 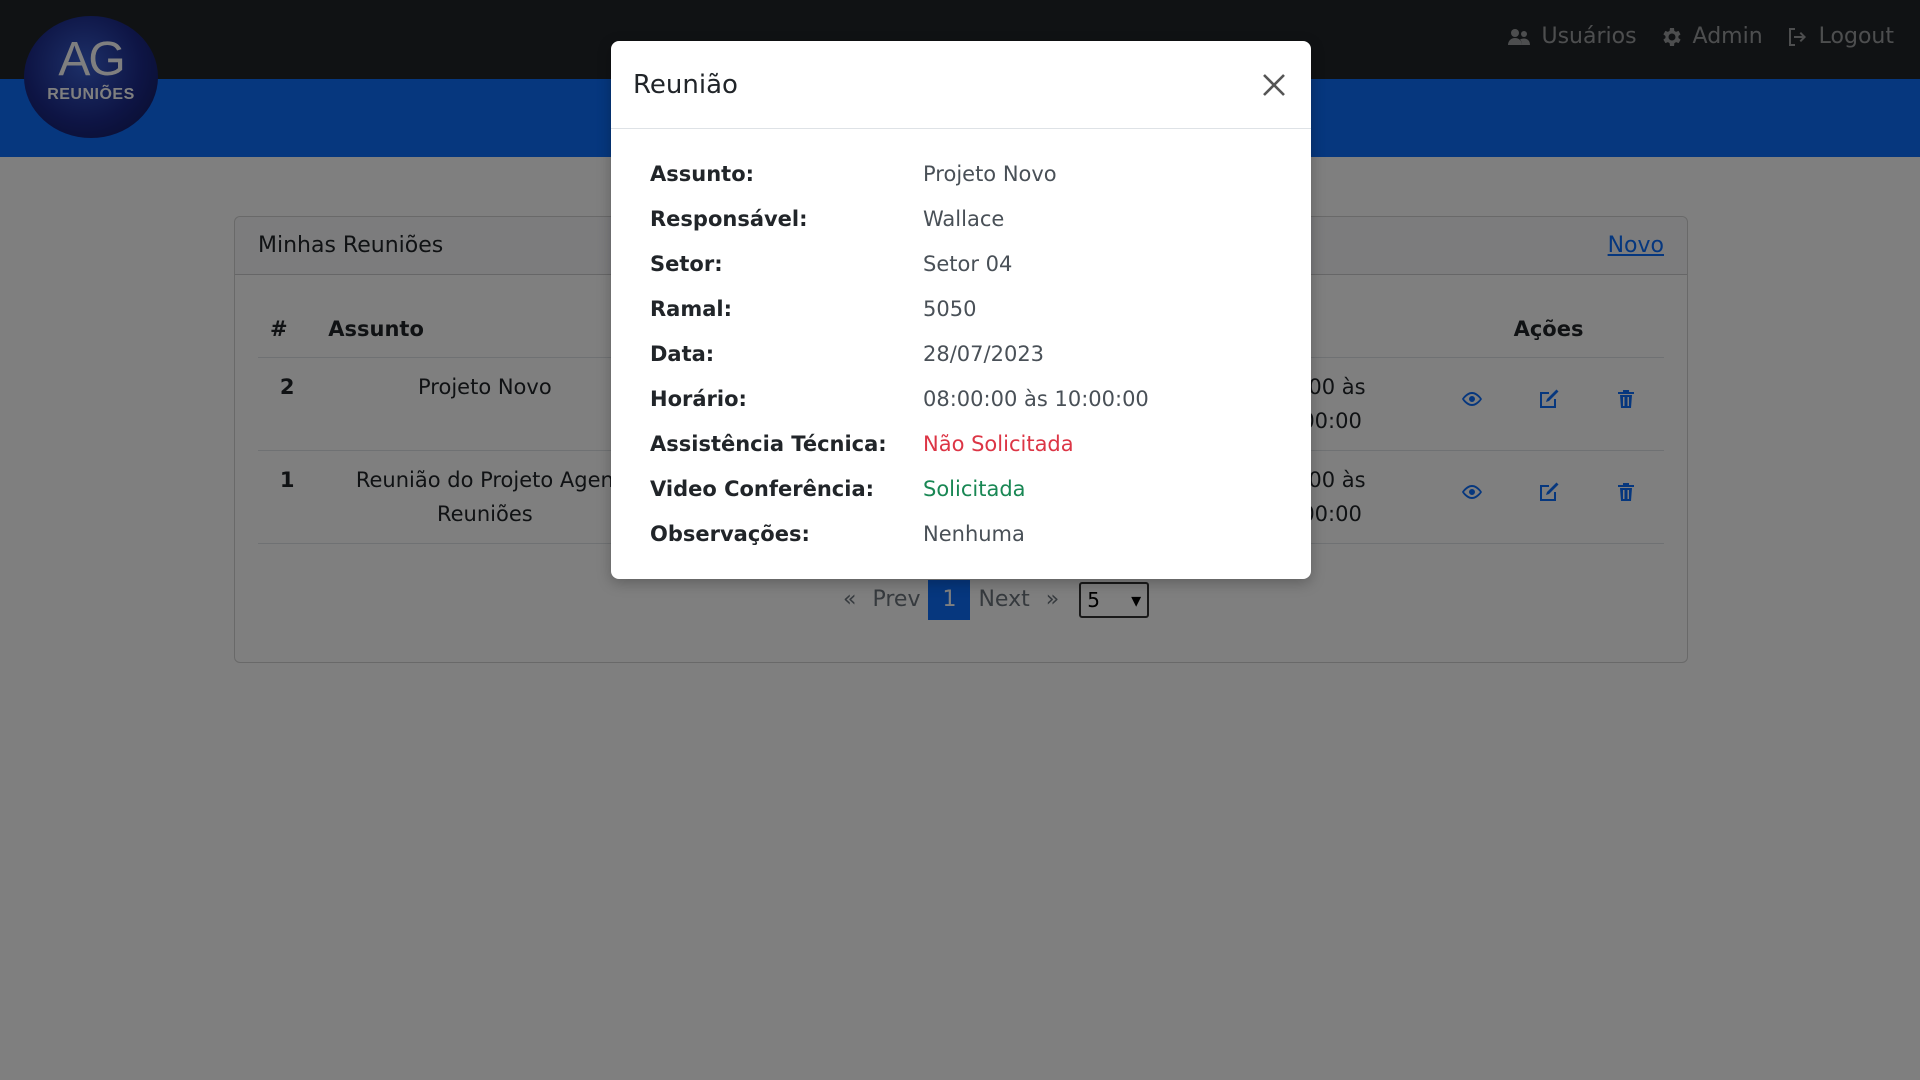 What do you see at coordinates (762, 488) in the screenshot?
I see `detail-label: Video Conferência:` at bounding box center [762, 488].